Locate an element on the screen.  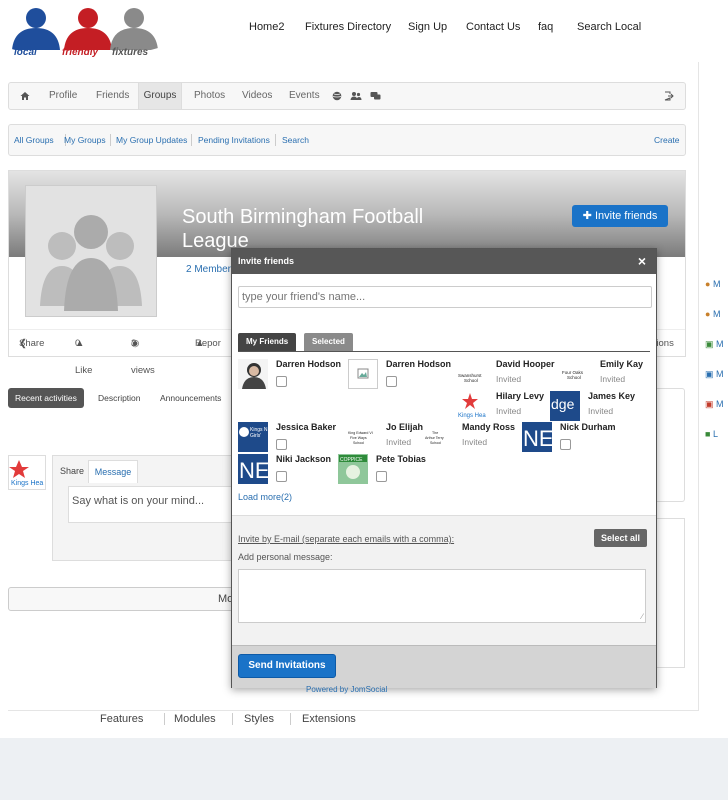
svg-text: dge is located at coordinates (563, 404).